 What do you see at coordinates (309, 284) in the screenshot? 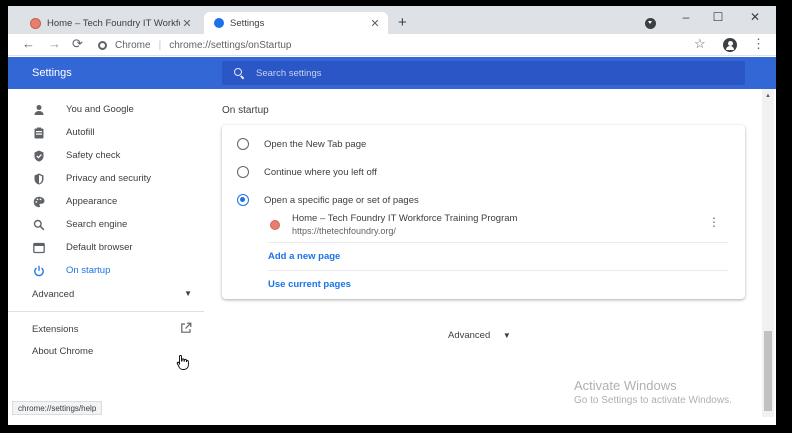
I see `use-current-pages-button: Use current pages` at bounding box center [309, 284].